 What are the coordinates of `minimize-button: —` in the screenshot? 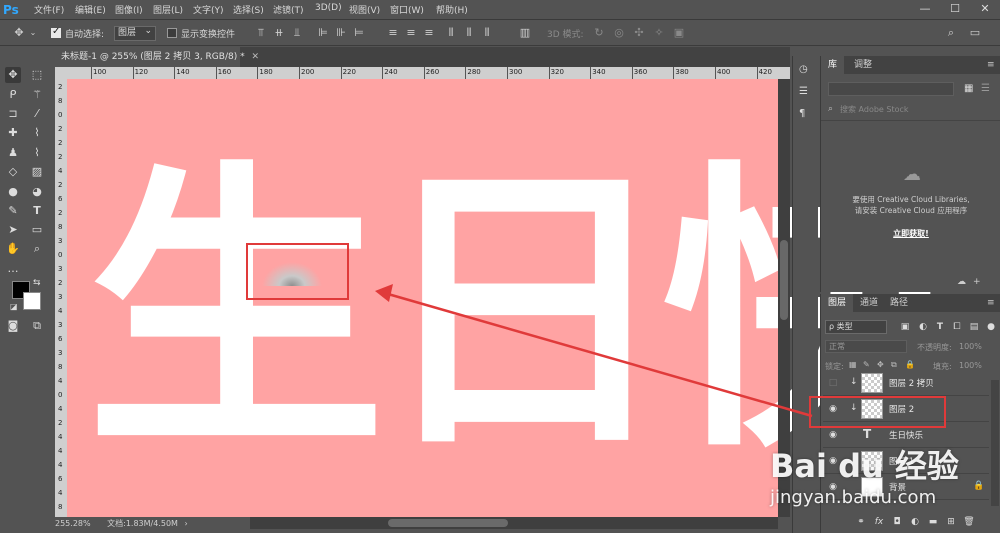 It's located at (925, 9).